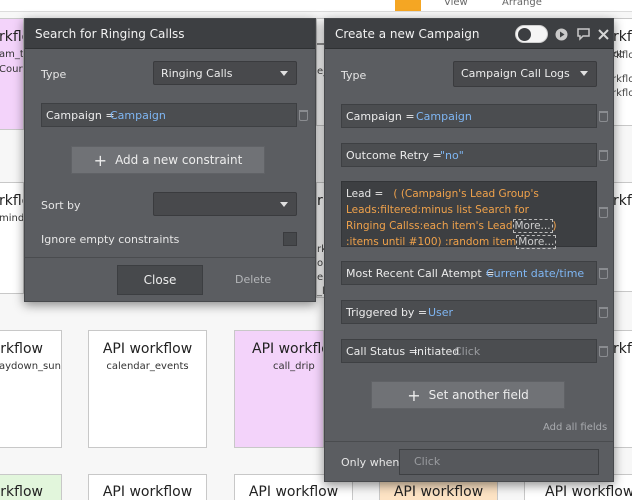  What do you see at coordinates (387, 312) in the screenshot?
I see `field-key: Triggered by =` at bounding box center [387, 312].